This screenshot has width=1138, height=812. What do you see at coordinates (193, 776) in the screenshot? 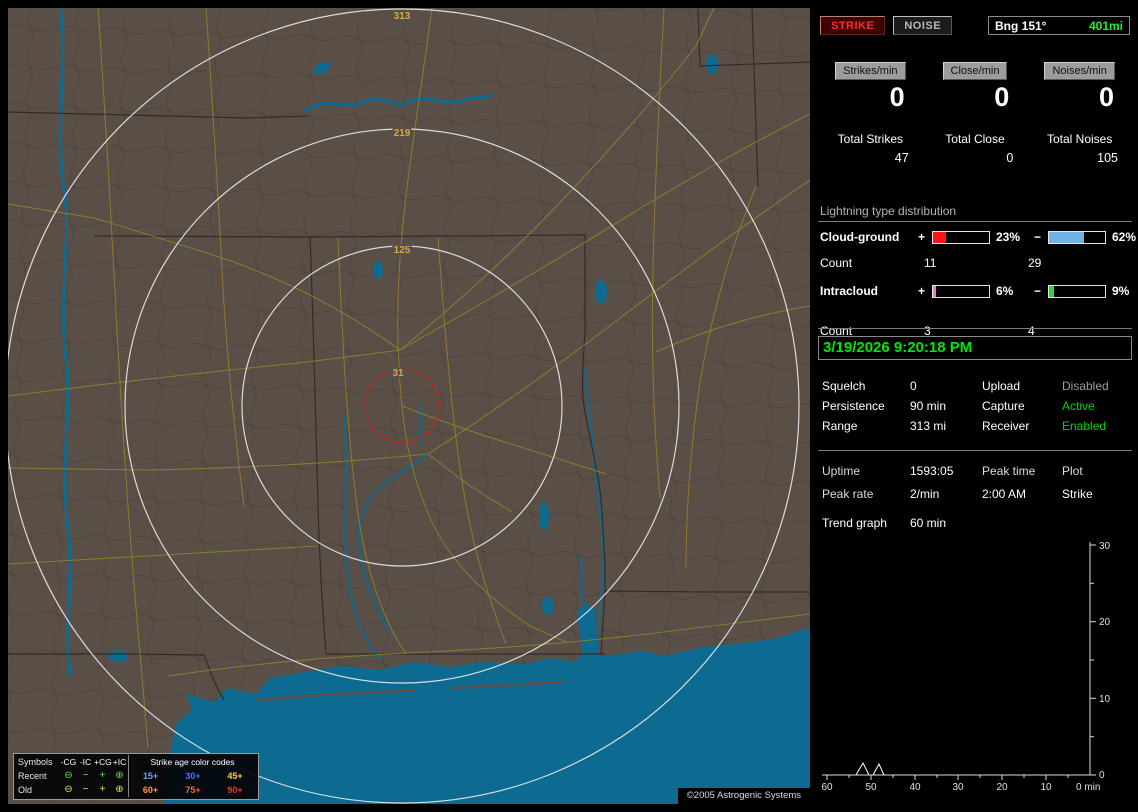
I see `age-code-30: 30+` at bounding box center [193, 776].